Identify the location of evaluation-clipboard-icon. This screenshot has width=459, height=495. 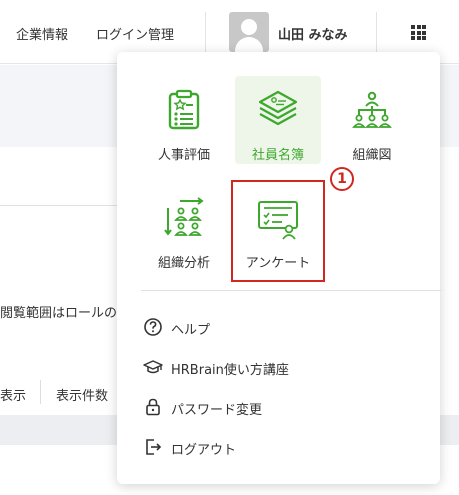
(184, 109).